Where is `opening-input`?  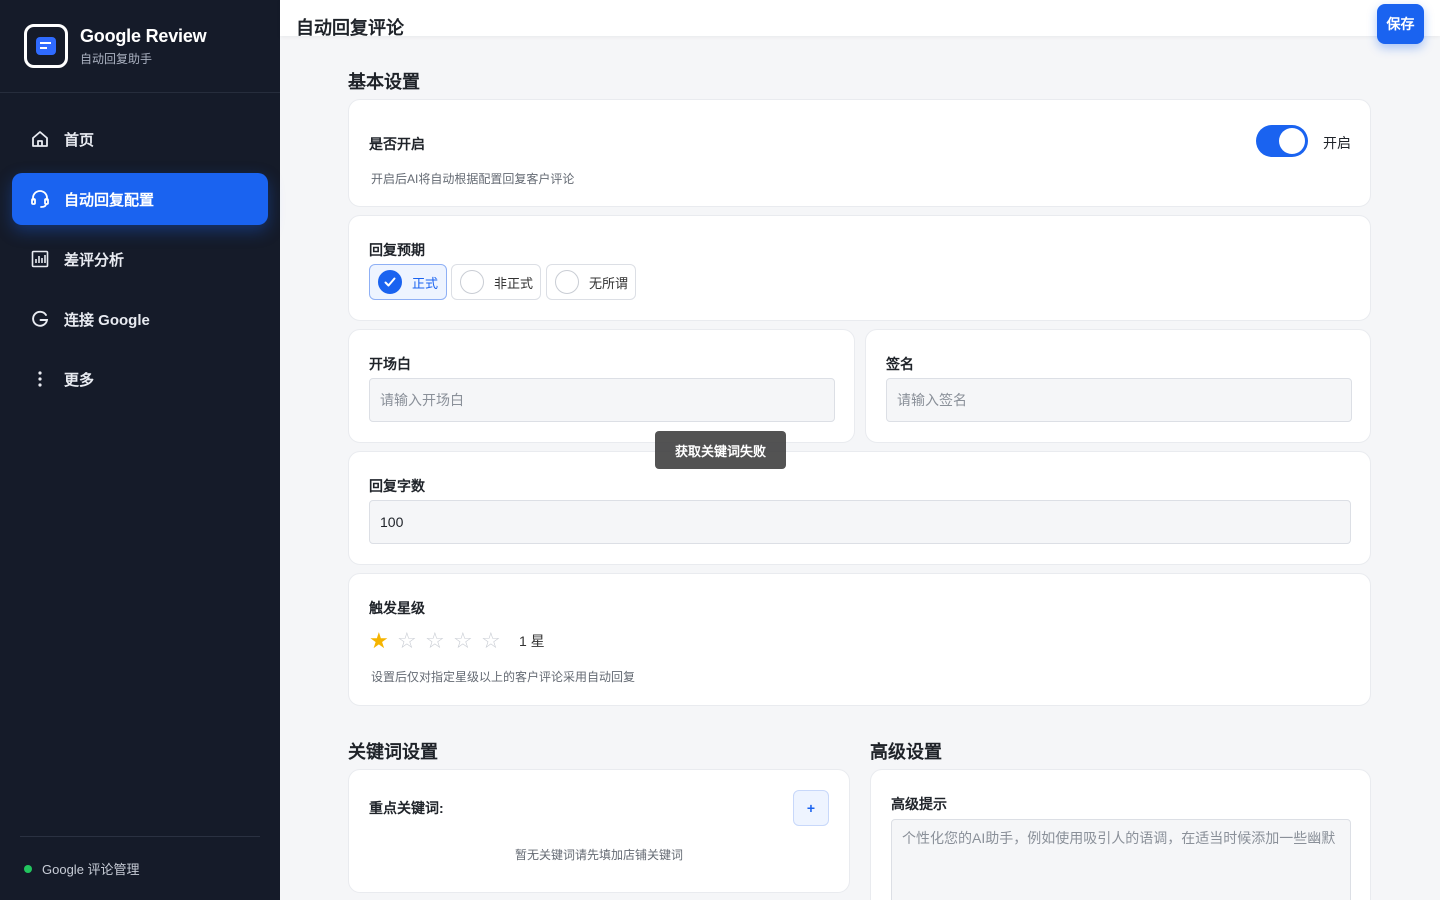 opening-input is located at coordinates (602, 400).